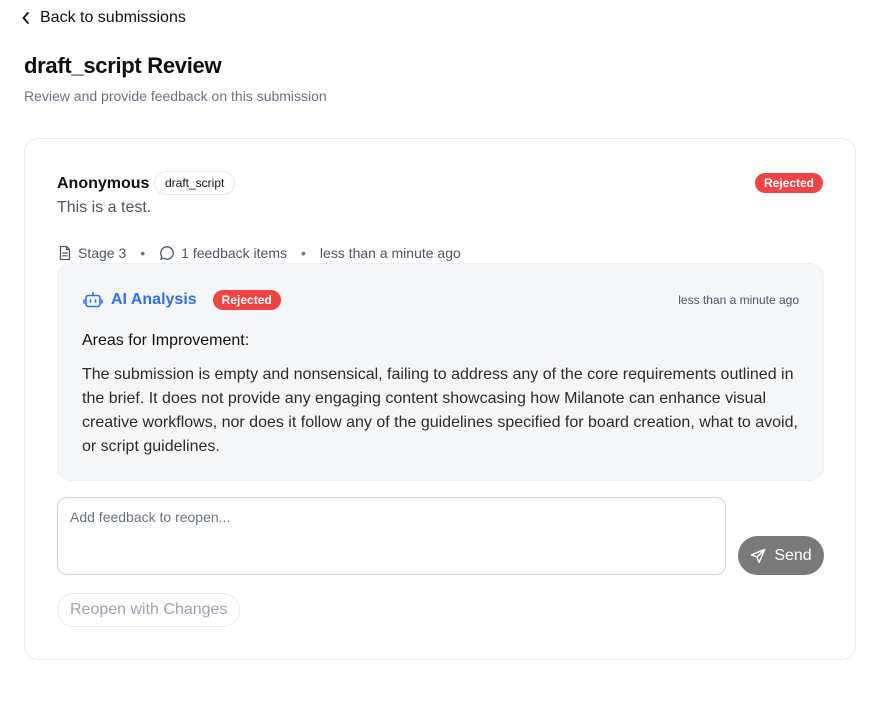  Describe the element at coordinates (390, 253) in the screenshot. I see `meta-time: less than a minute ago` at that location.